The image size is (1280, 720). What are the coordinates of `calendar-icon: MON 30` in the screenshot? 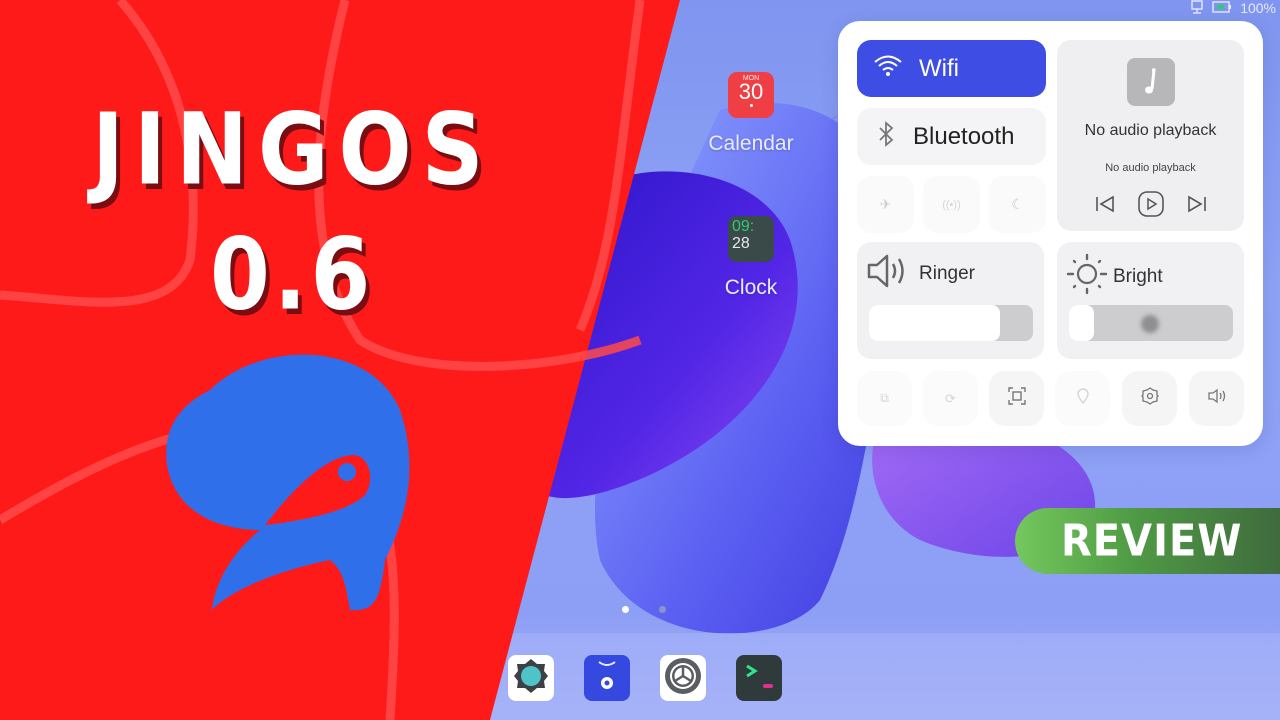 It's located at (751, 95).